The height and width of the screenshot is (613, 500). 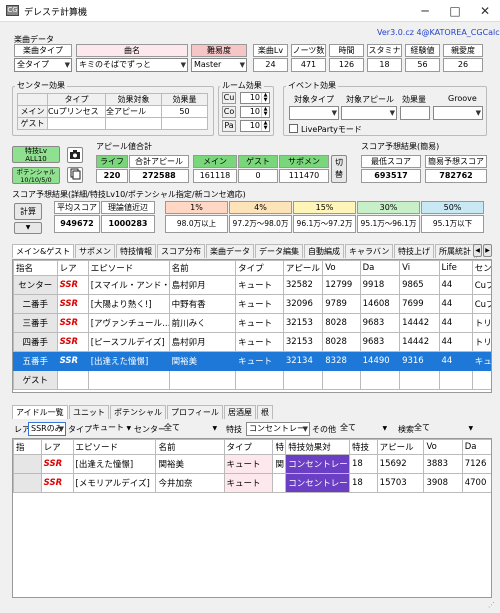 I want to click on tab-scroll-right-button: ▶, so click(x=487, y=250).